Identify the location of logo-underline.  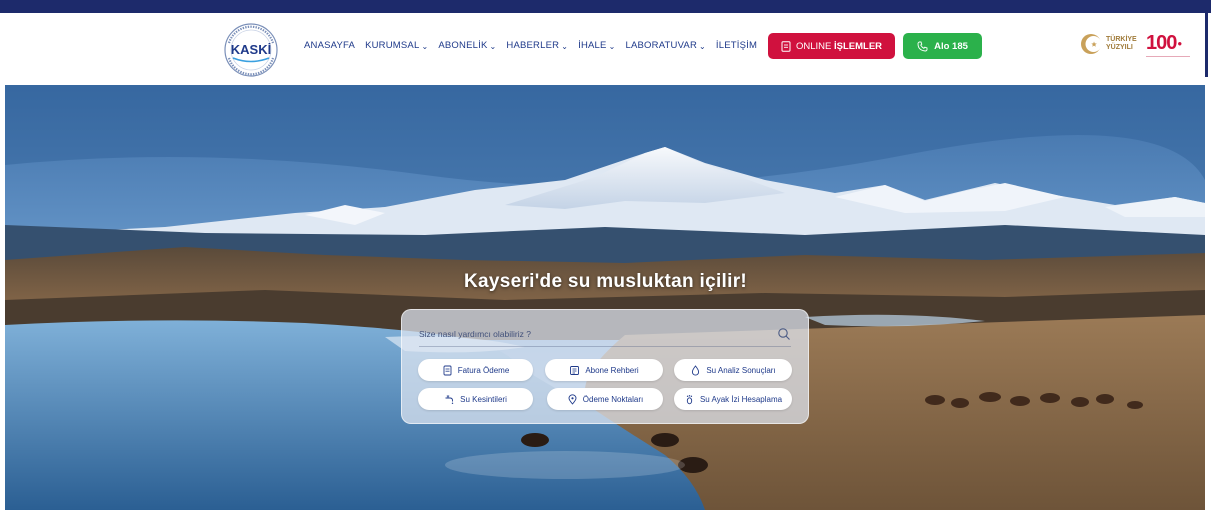
(1168, 56).